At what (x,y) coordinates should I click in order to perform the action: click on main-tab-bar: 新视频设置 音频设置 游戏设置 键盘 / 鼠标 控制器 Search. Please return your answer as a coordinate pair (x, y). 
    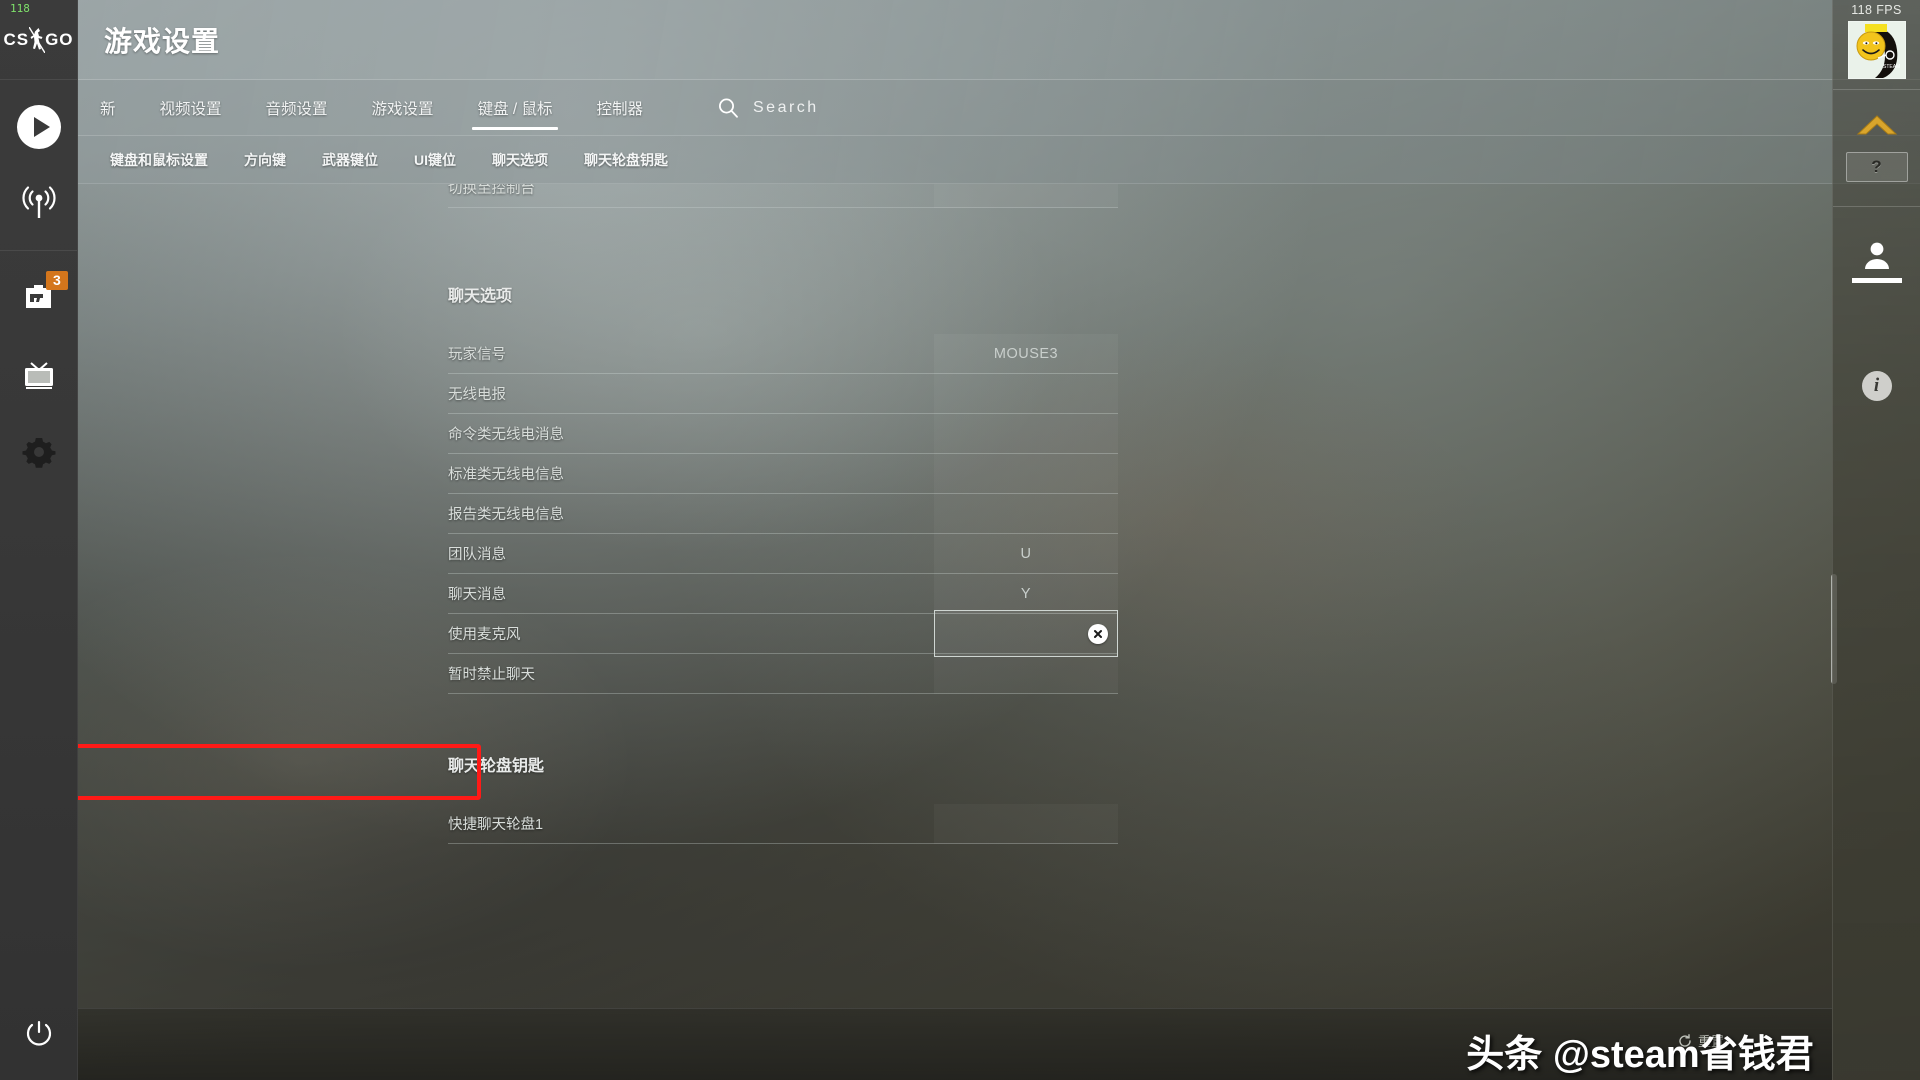
    Looking at the image, I should click on (999, 108).